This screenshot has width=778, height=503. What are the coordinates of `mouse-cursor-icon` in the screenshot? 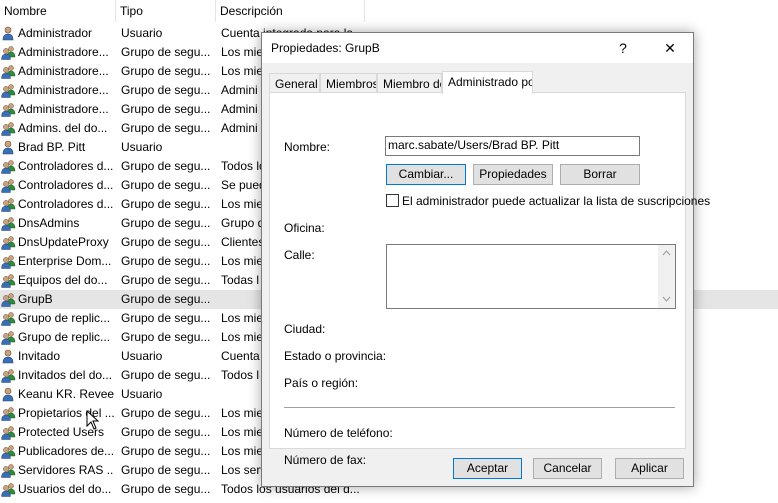 It's located at (93, 420).